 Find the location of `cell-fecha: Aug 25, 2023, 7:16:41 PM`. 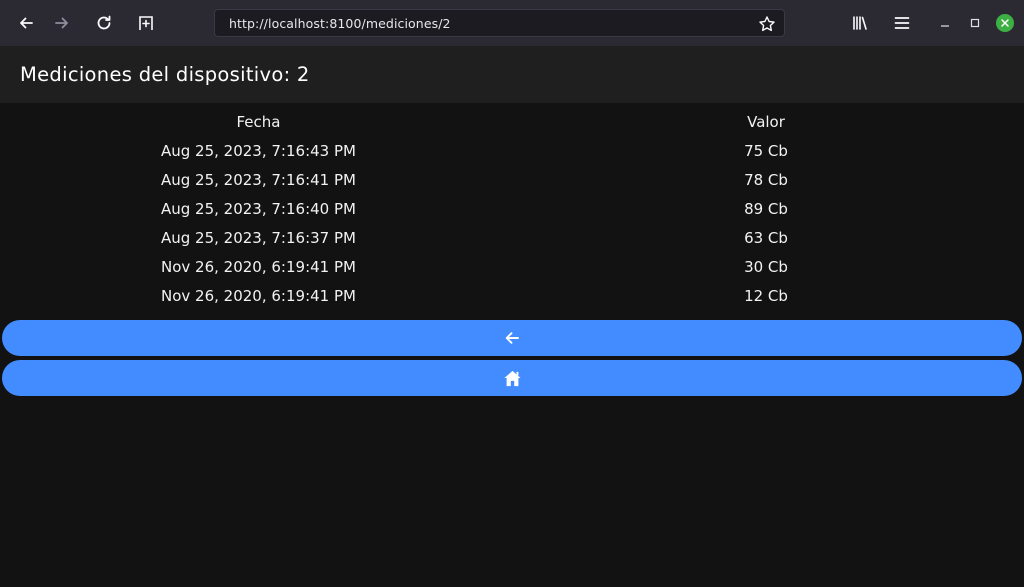

cell-fecha: Aug 25, 2023, 7:16:41 PM is located at coordinates (258, 180).